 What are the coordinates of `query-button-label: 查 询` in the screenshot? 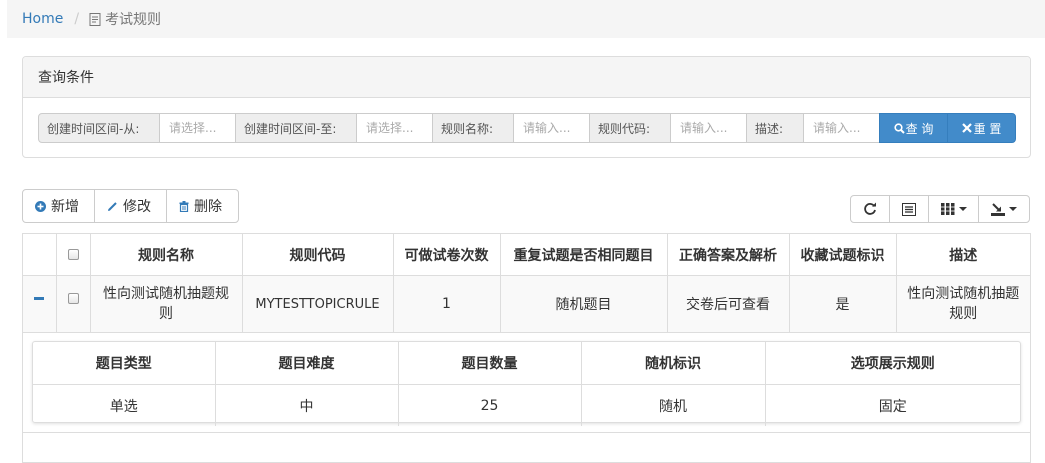 It's located at (919, 128).